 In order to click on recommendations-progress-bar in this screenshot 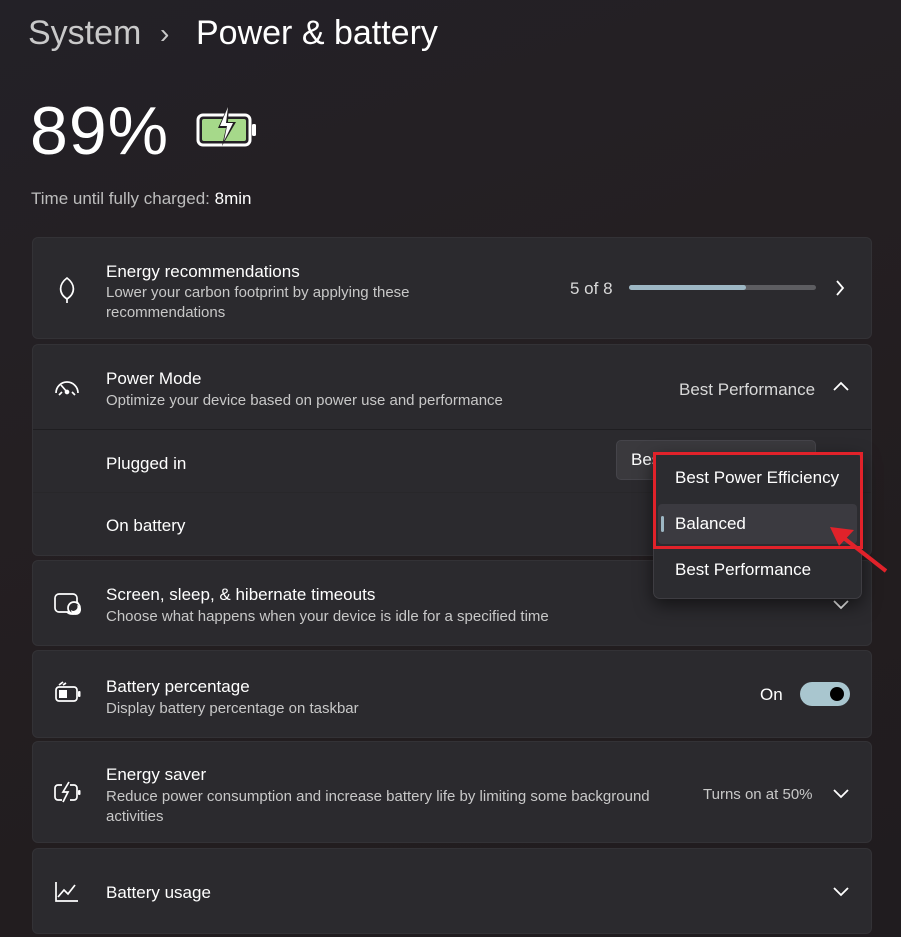, I will do `click(722, 287)`.